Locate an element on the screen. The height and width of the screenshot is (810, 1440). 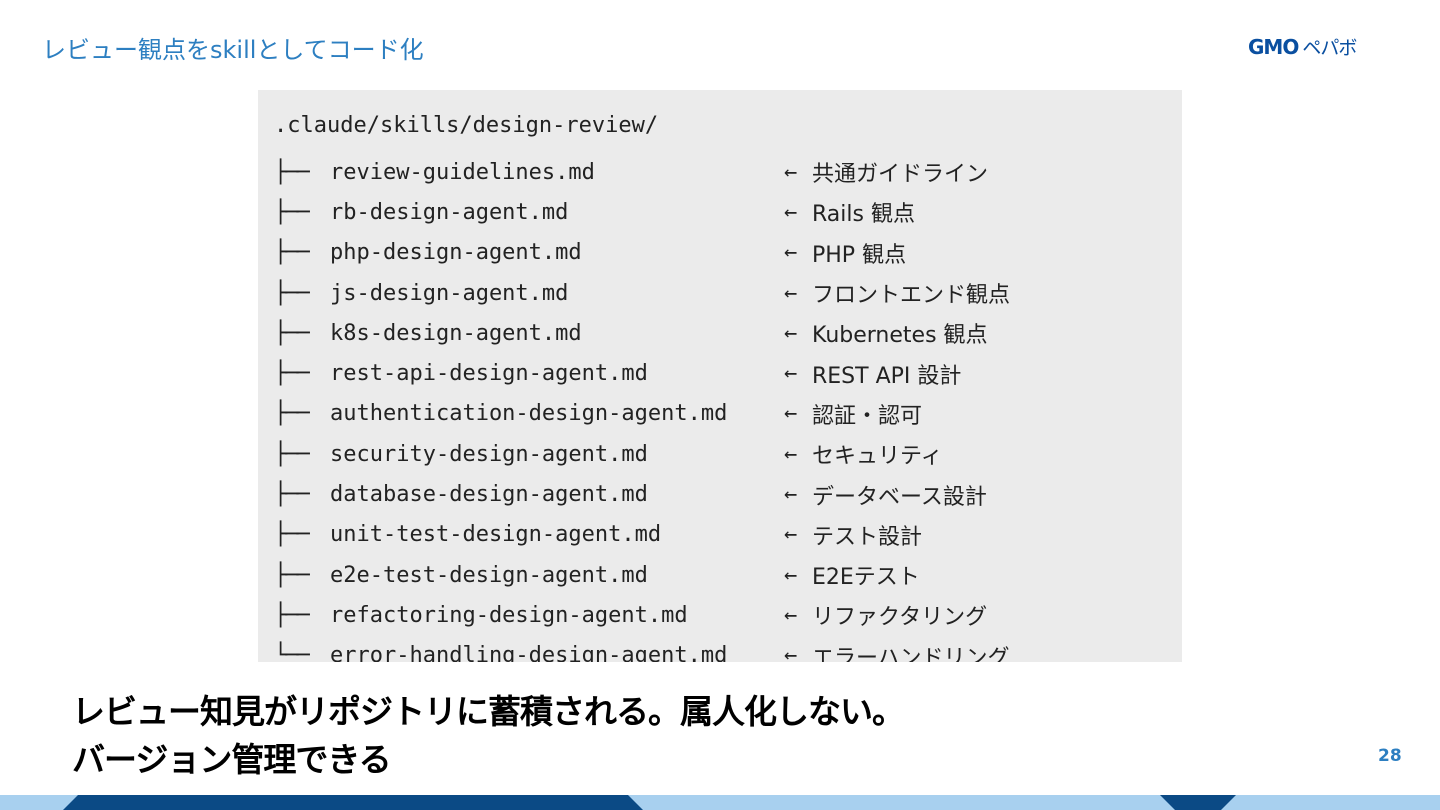
file-name: security-design-agent.md is located at coordinates (489, 454).